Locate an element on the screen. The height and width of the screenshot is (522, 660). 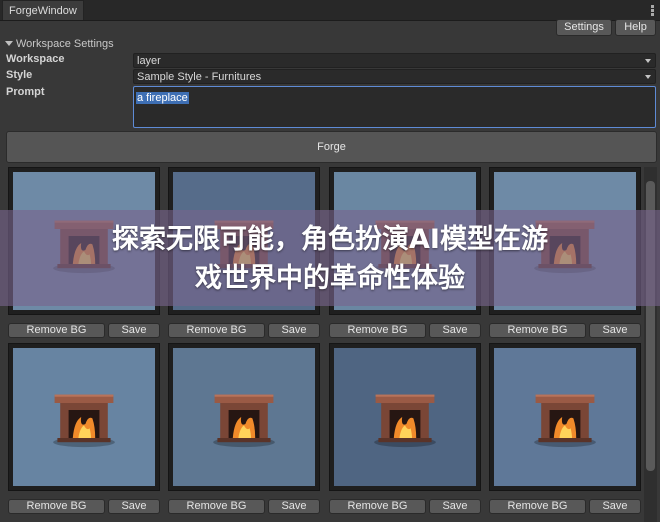
workspace-value: layer is located at coordinates (149, 61).